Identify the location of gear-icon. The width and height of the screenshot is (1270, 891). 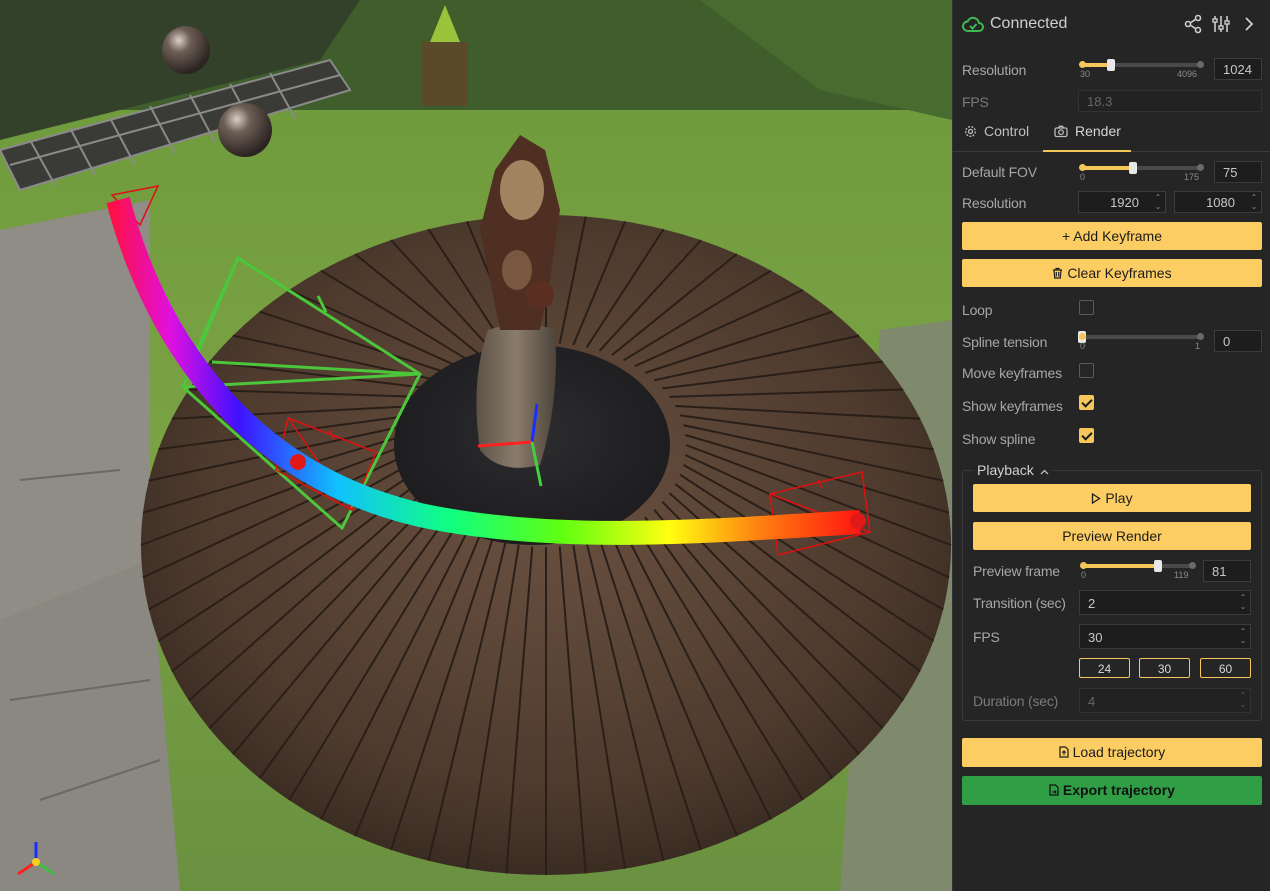
(970, 131).